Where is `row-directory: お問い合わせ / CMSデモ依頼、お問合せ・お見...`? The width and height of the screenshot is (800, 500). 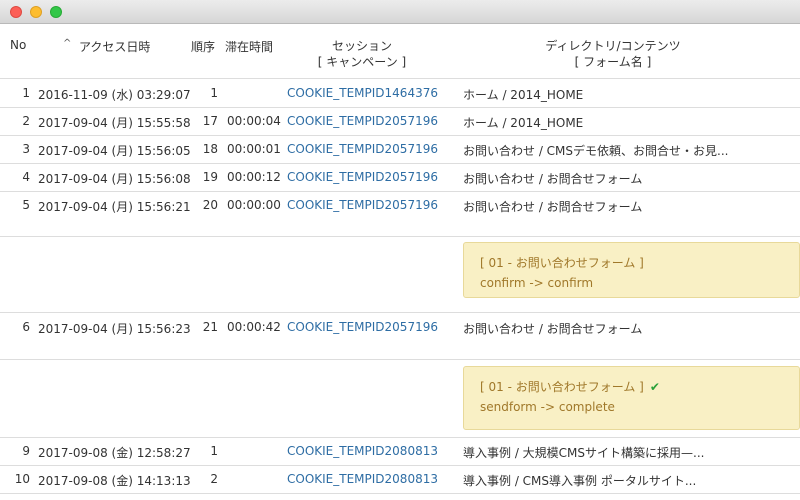
row-directory: お問い合わせ / CMSデモ依頼、お問合せ・お見... is located at coordinates (596, 151).